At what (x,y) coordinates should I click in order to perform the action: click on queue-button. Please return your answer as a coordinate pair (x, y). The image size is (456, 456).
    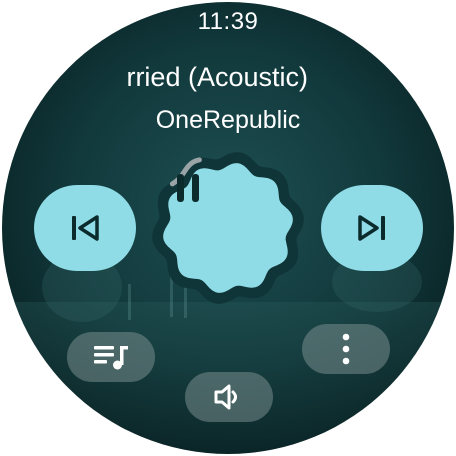
    Looking at the image, I should click on (111, 357).